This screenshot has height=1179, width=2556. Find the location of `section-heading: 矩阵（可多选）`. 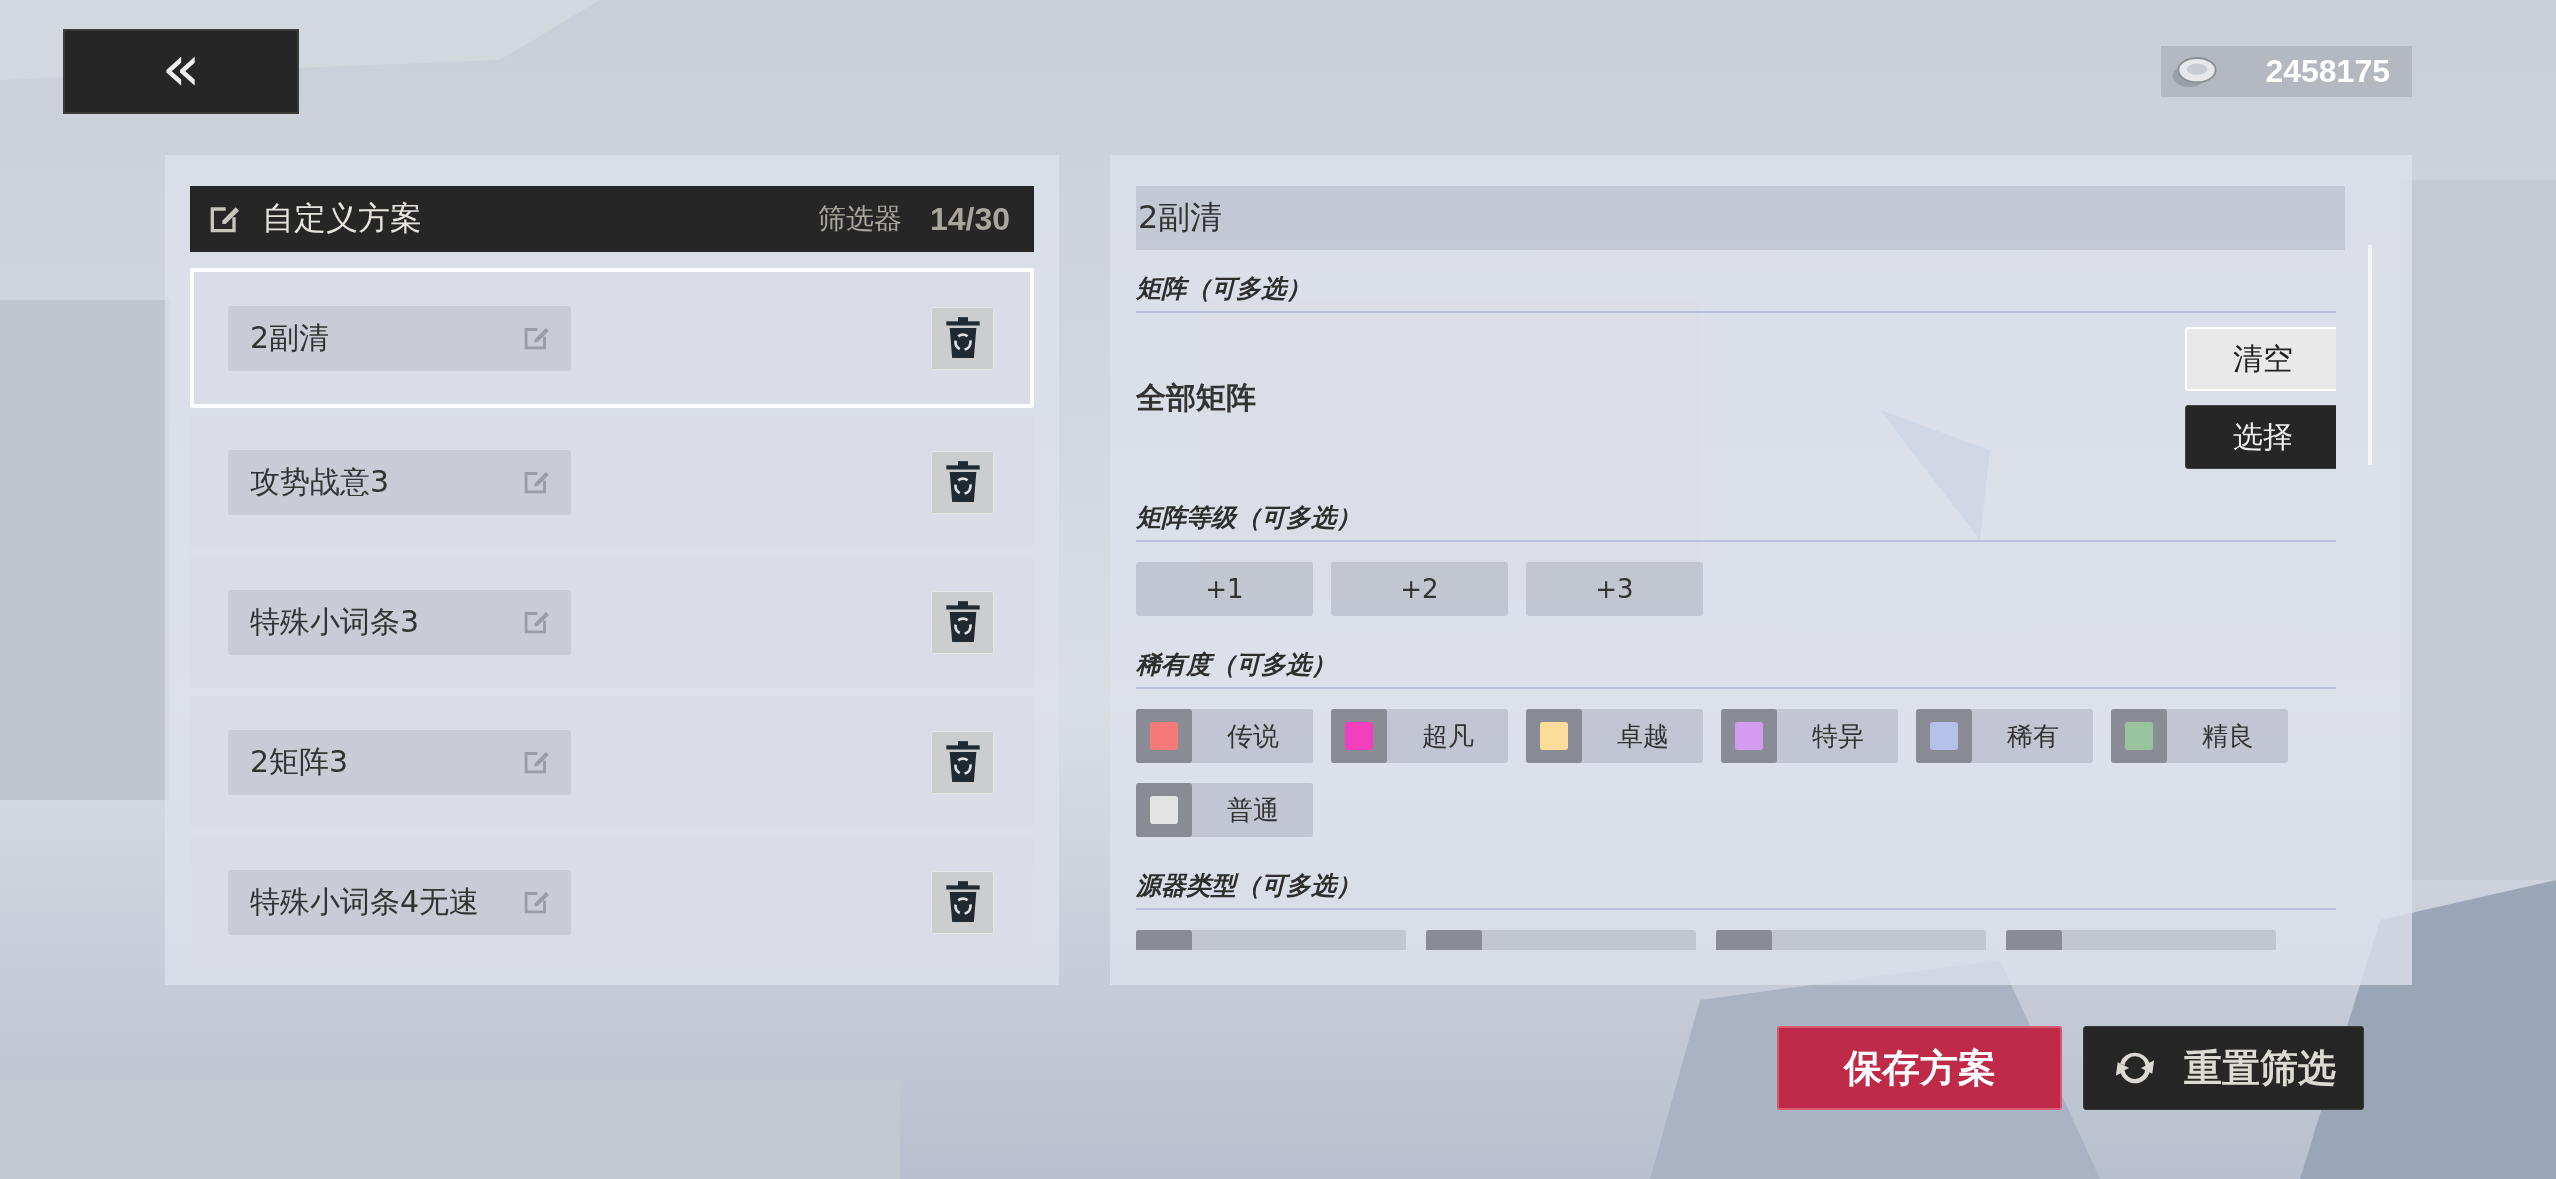

section-heading: 矩阵（可多选） is located at coordinates (1736, 281).